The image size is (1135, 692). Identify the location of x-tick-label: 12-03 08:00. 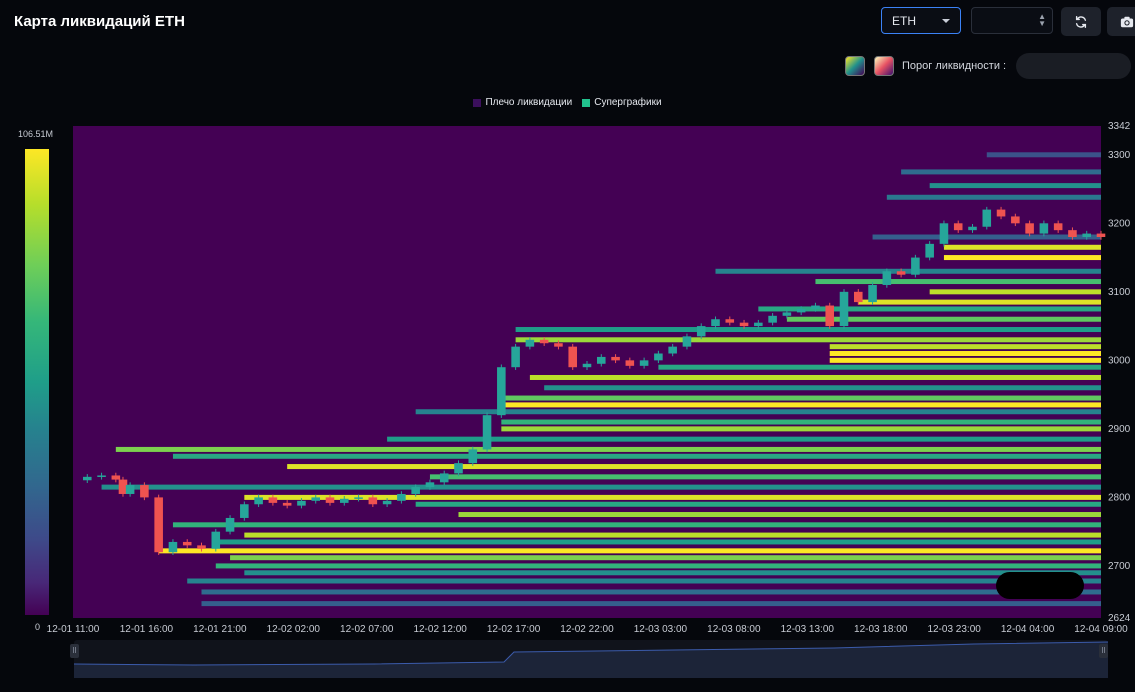
(734, 629).